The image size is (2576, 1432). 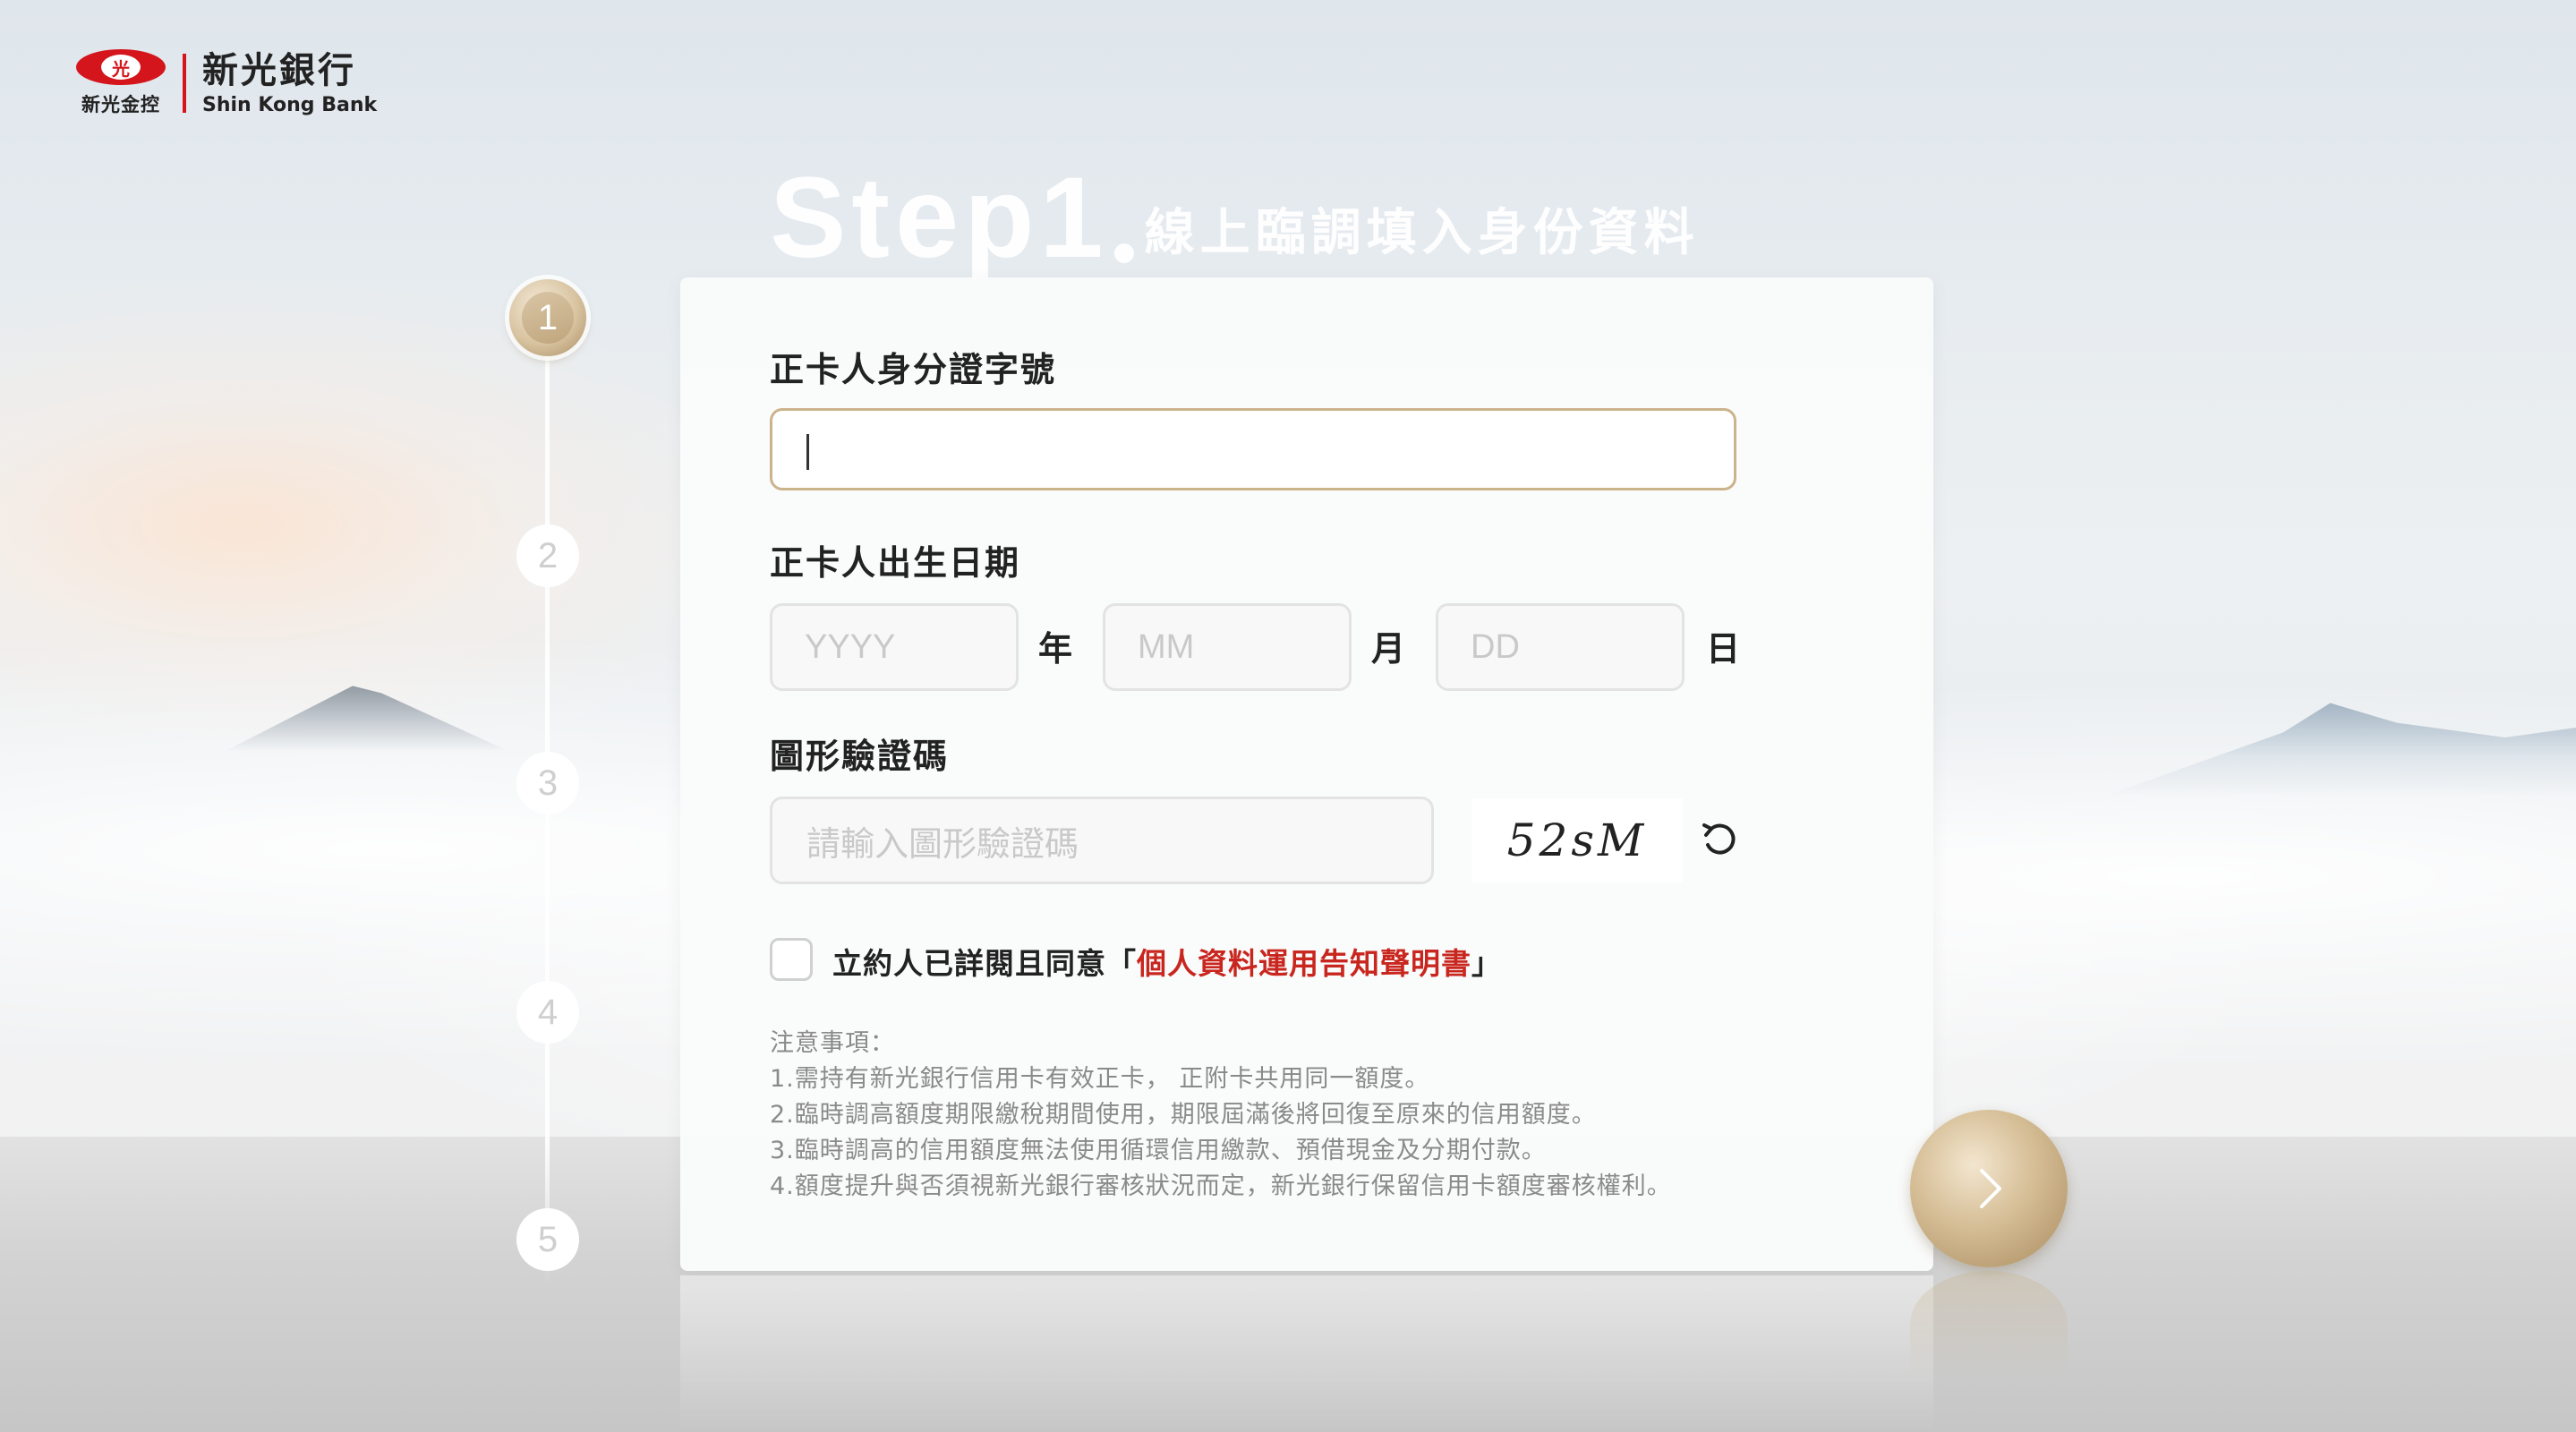 I want to click on bank-name-cn: 新光銀行, so click(x=279, y=70).